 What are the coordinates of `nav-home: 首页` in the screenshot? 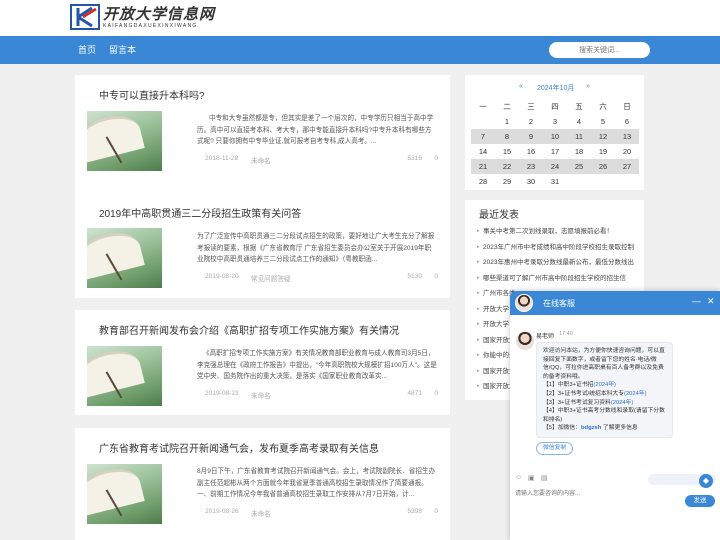 It's located at (87, 50).